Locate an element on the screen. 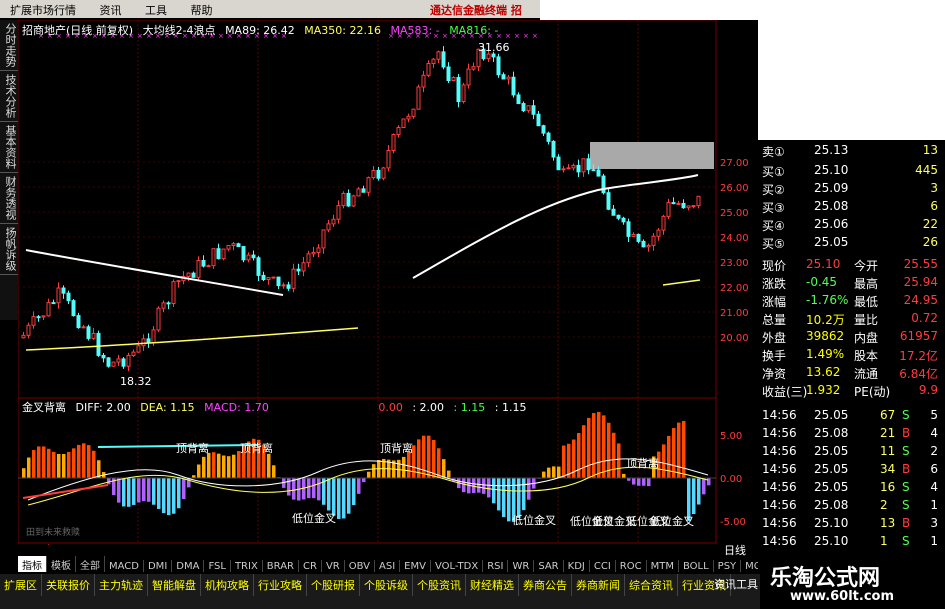 The image size is (945, 609). bottom-tab: 个股研报 is located at coordinates (333, 585).